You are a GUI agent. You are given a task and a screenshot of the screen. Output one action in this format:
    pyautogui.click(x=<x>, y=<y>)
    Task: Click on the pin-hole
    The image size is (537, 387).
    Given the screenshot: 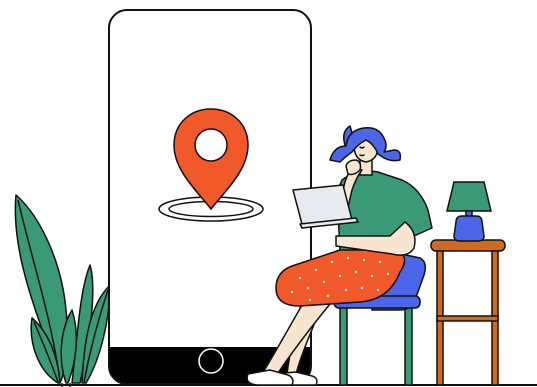 What is the action you would take?
    pyautogui.click(x=211, y=145)
    